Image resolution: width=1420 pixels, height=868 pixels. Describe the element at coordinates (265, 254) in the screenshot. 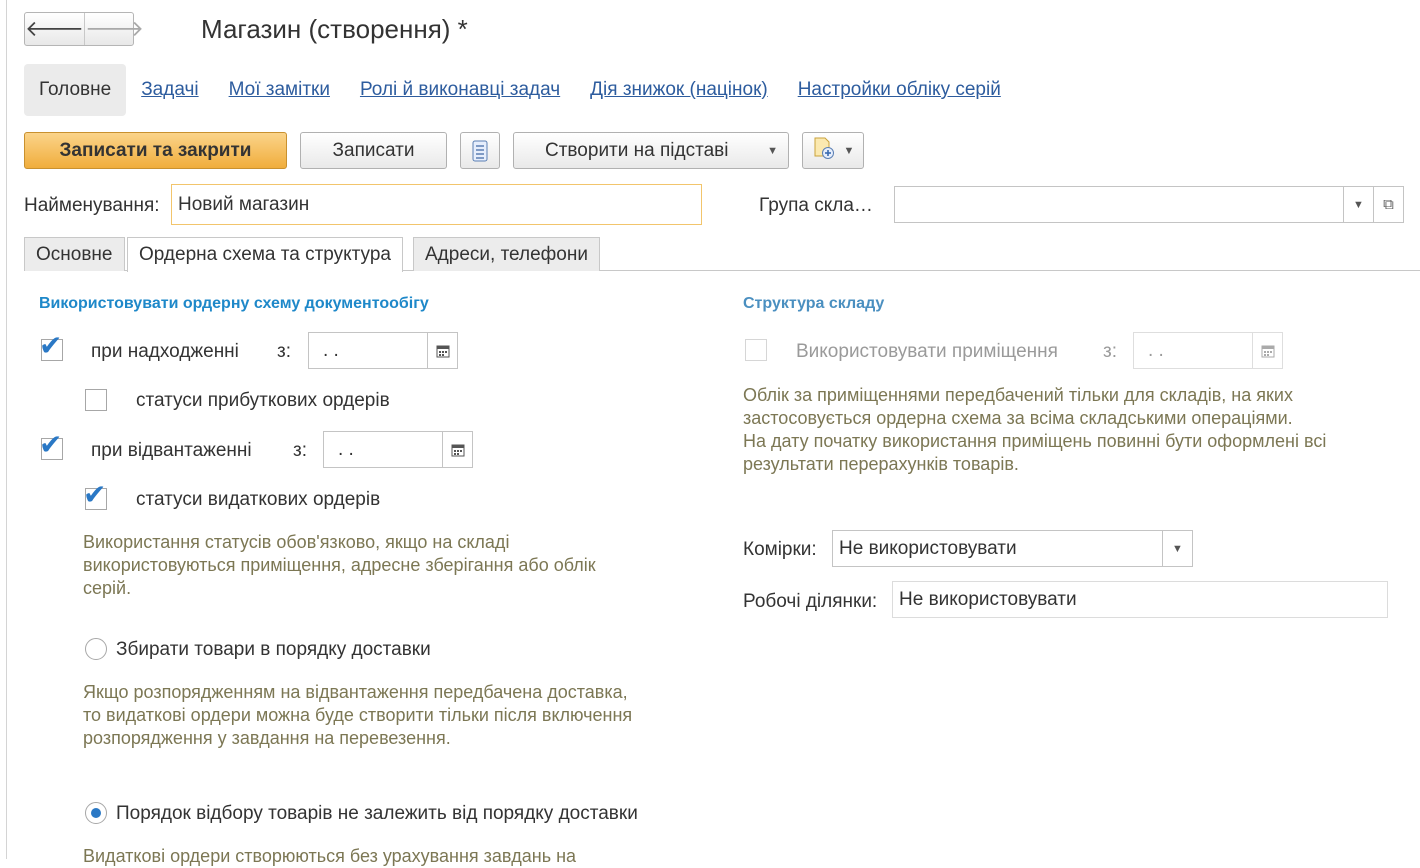

I see `tab-order-scheme: Ордерна схема та структура` at that location.